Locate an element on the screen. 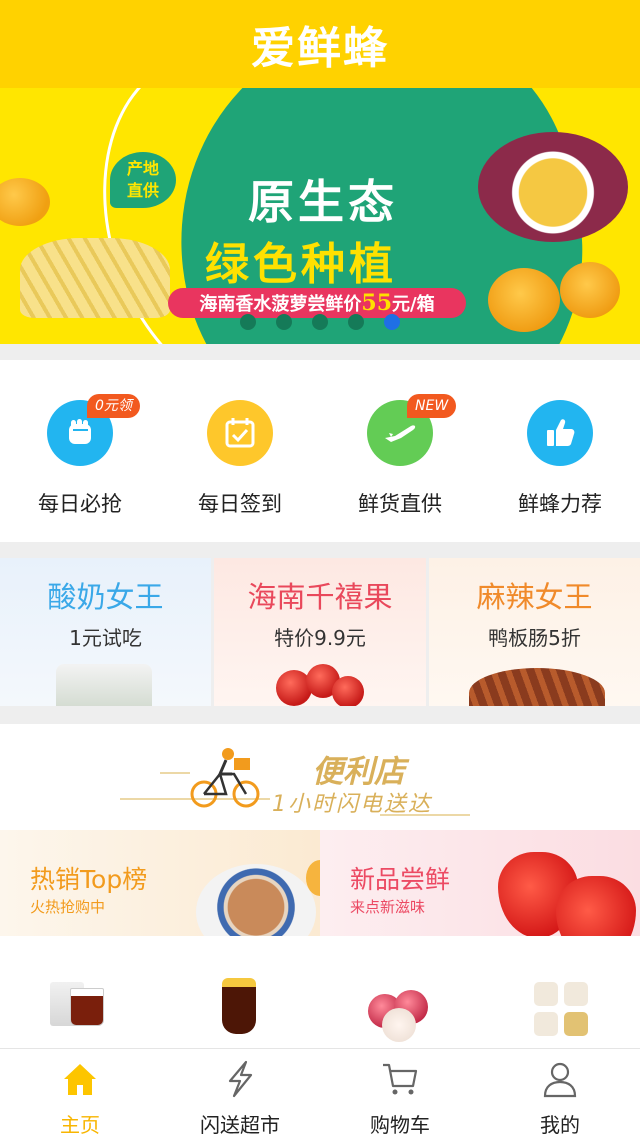 This screenshot has height=1136, width=640. promo-subtitle: 鸭板肠5折 is located at coordinates (534, 638).